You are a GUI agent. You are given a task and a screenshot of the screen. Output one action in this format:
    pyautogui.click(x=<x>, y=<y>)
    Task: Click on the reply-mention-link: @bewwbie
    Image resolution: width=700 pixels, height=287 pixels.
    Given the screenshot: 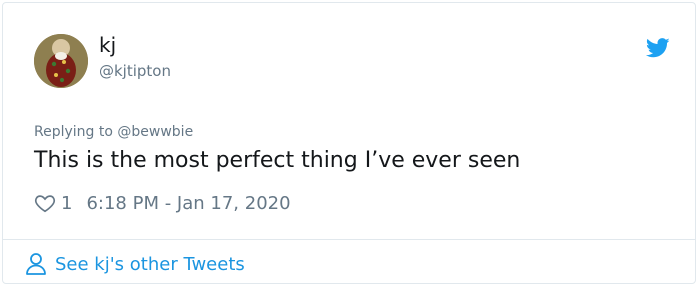 What is the action you would take?
    pyautogui.click(x=155, y=132)
    